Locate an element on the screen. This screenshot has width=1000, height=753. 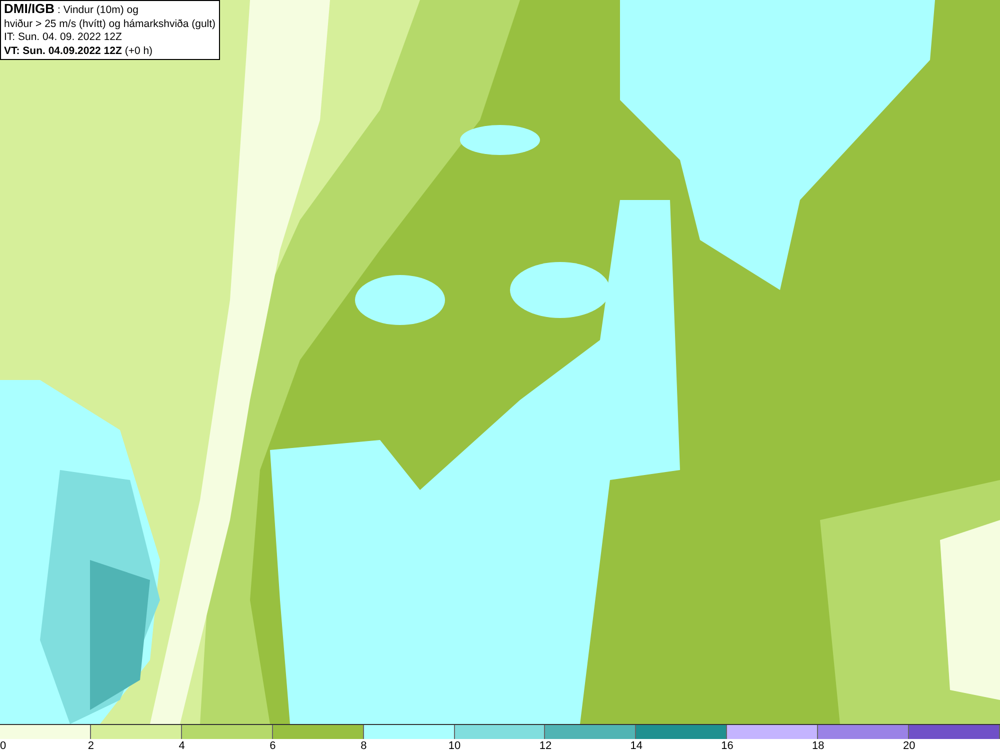
info-text: DMI/IGB : Vindur (10m) og is located at coordinates (72, 10).